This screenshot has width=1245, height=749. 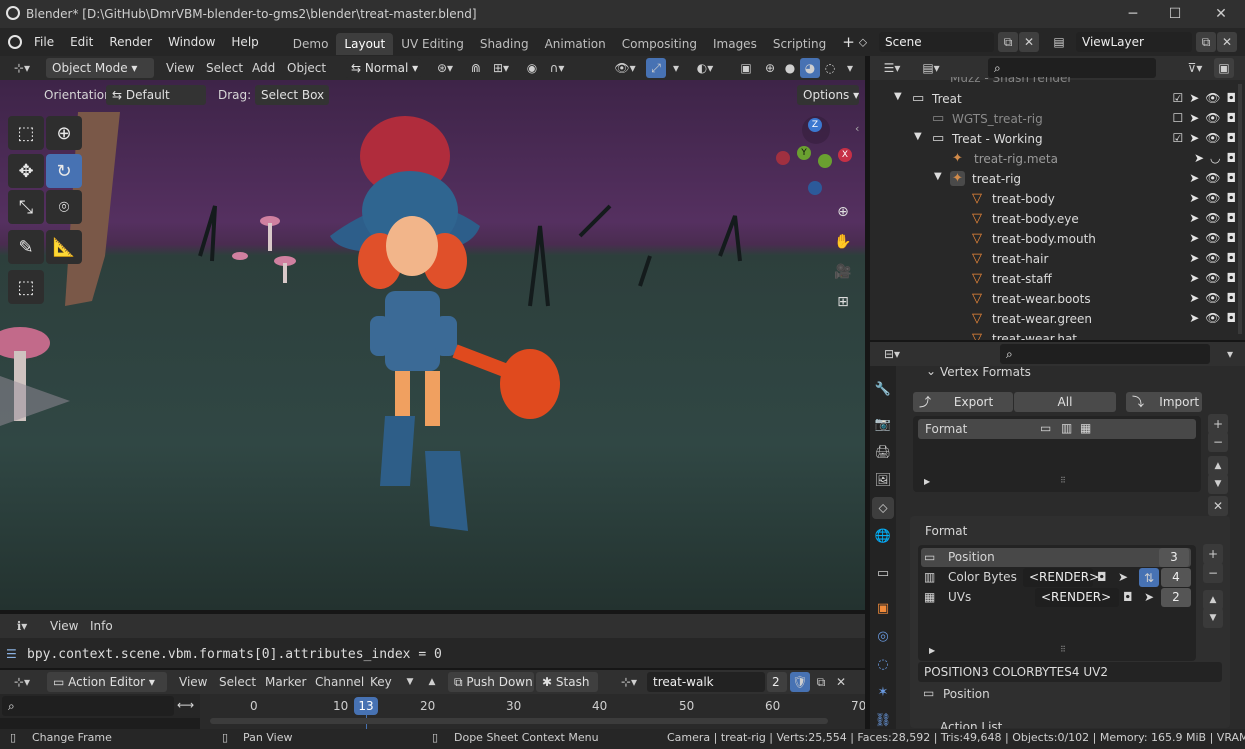 I want to click on outliner-editor-type-icon: ☰▾, so click(x=892, y=68).